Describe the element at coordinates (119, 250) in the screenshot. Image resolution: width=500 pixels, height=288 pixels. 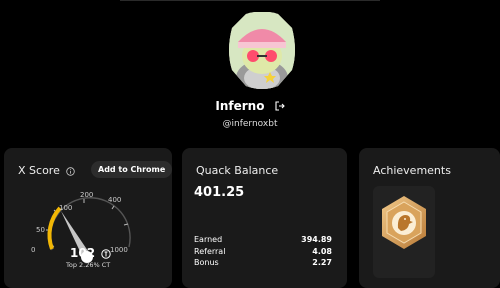
I see `gauge-tick-1000: 1000` at that location.